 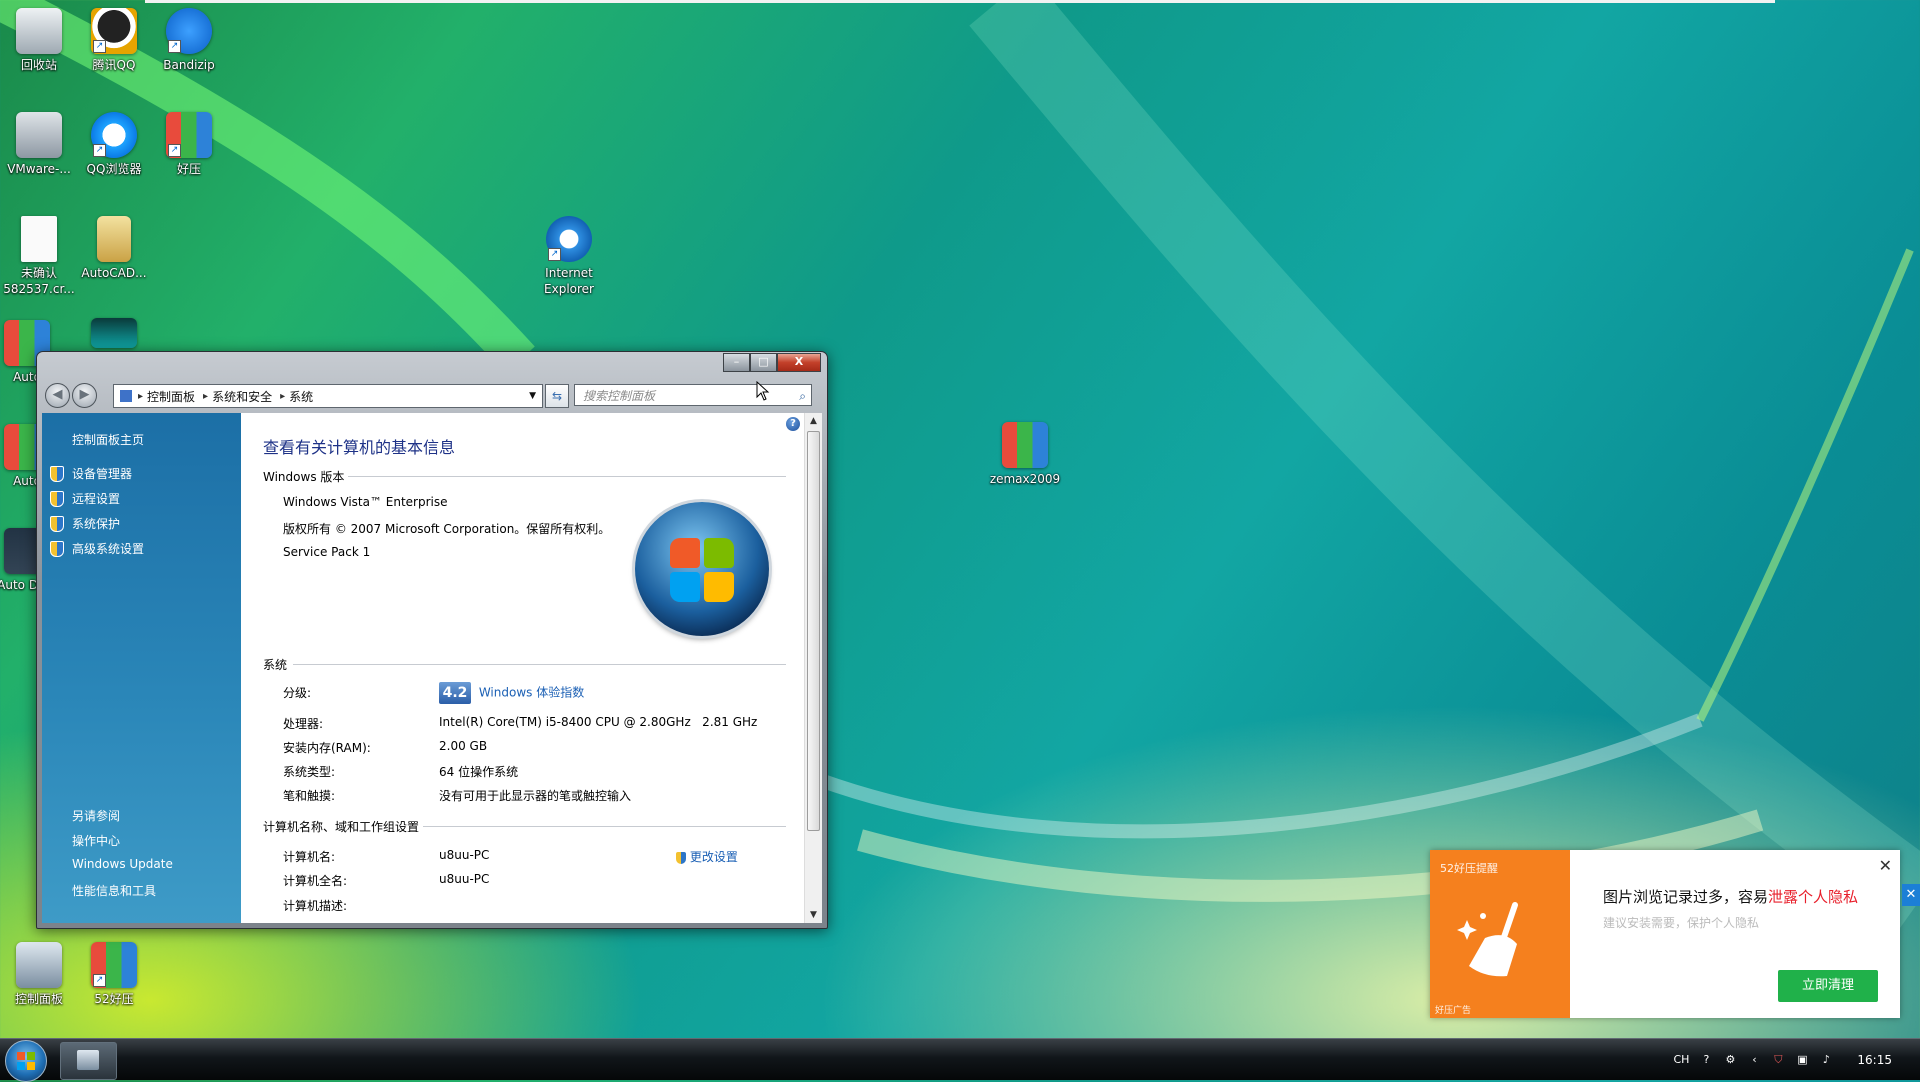 I want to click on popup-brand-title: 52好压提醒, so click(x=1469, y=868).